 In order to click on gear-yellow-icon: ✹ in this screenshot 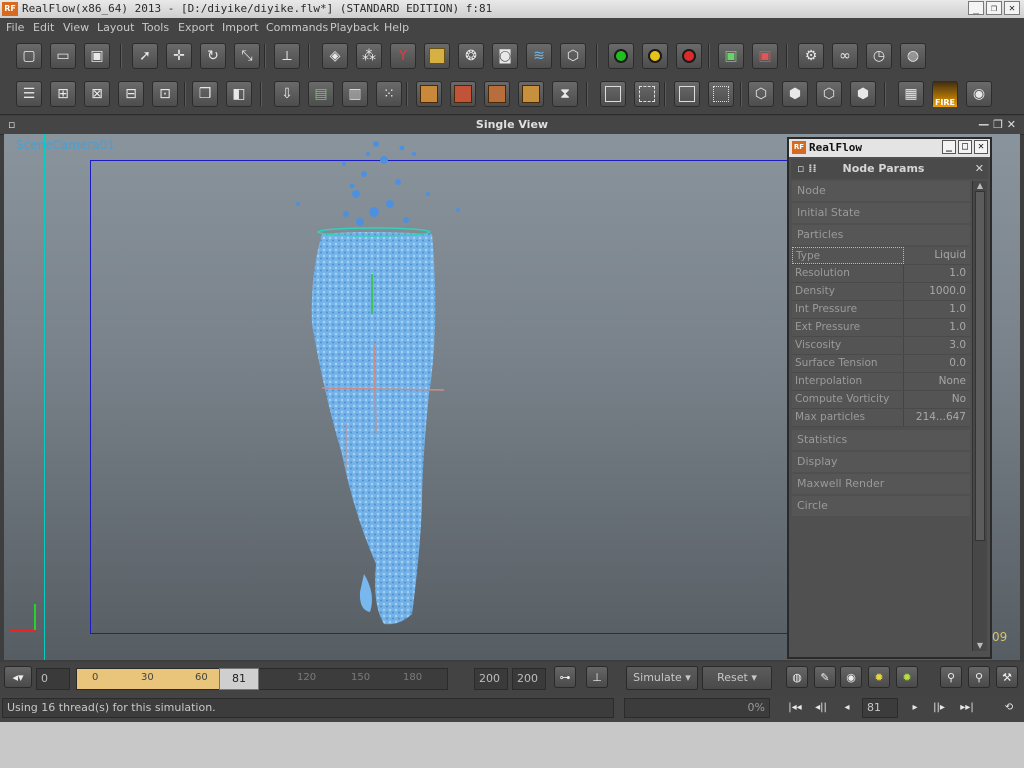, I will do `click(879, 677)`.